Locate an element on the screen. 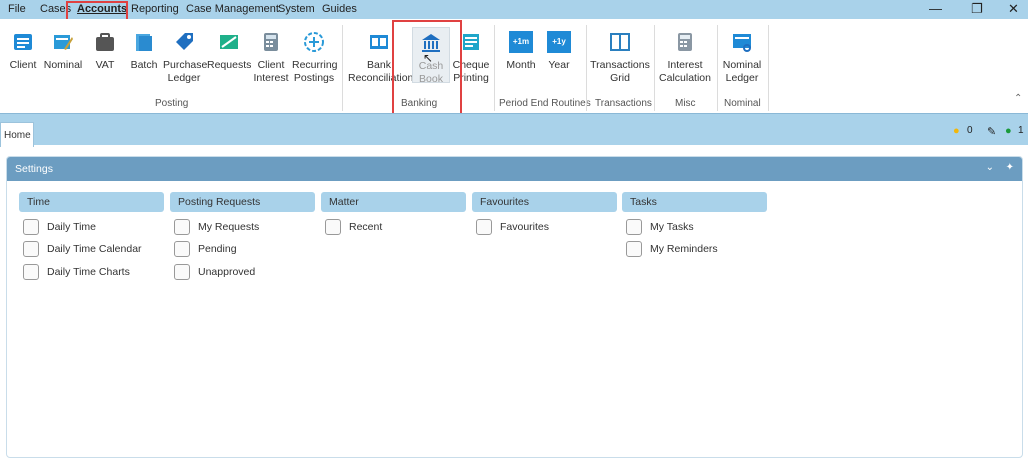 This screenshot has width=1028, height=464. group-nominal: Nominal is located at coordinates (742, 103).